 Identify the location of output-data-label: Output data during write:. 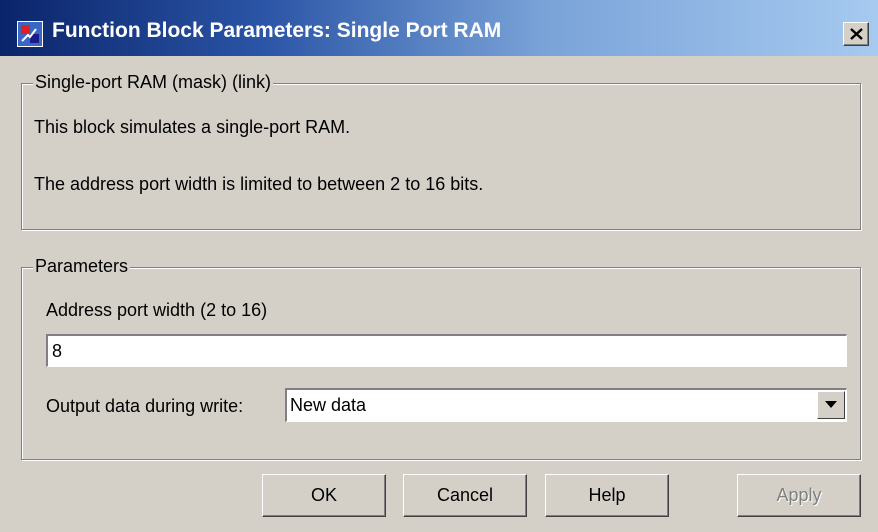
(145, 406).